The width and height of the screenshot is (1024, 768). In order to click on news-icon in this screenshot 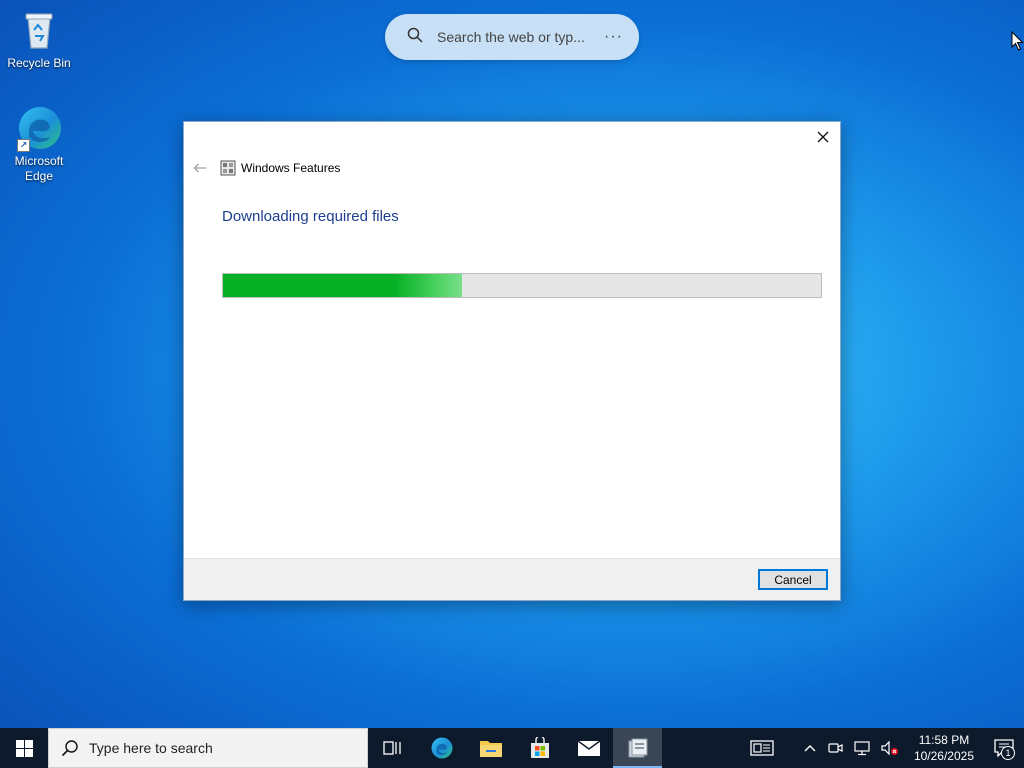, I will do `click(762, 748)`.